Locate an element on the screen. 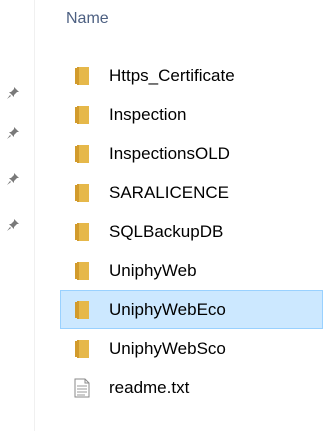 This screenshot has width=323, height=431. pane-divider is located at coordinates (34, 215).